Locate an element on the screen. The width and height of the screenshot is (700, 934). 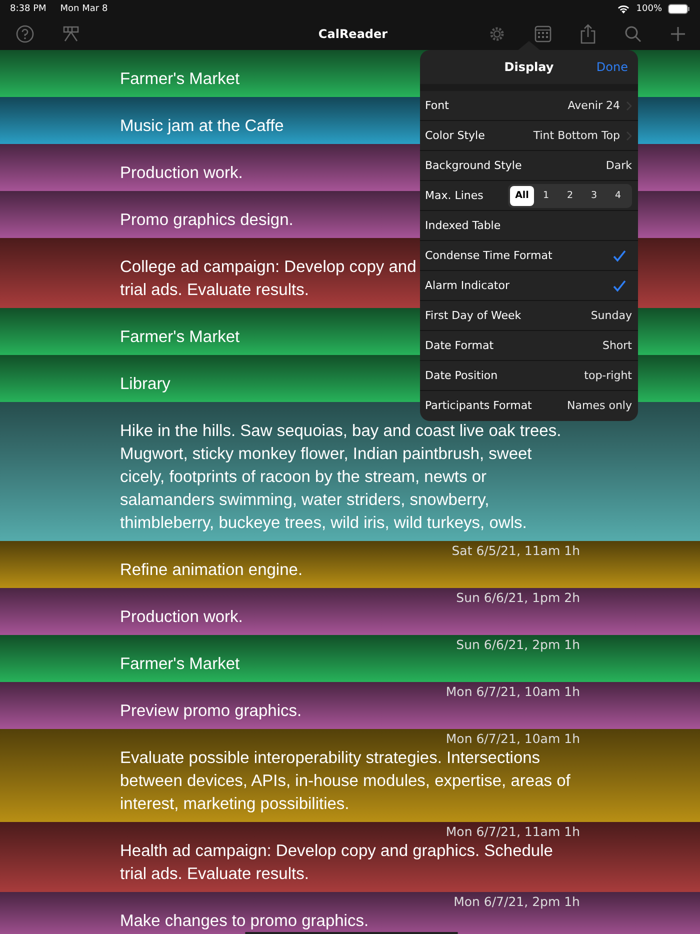
event-title: Preview promo graphics. is located at coordinates (211, 711).